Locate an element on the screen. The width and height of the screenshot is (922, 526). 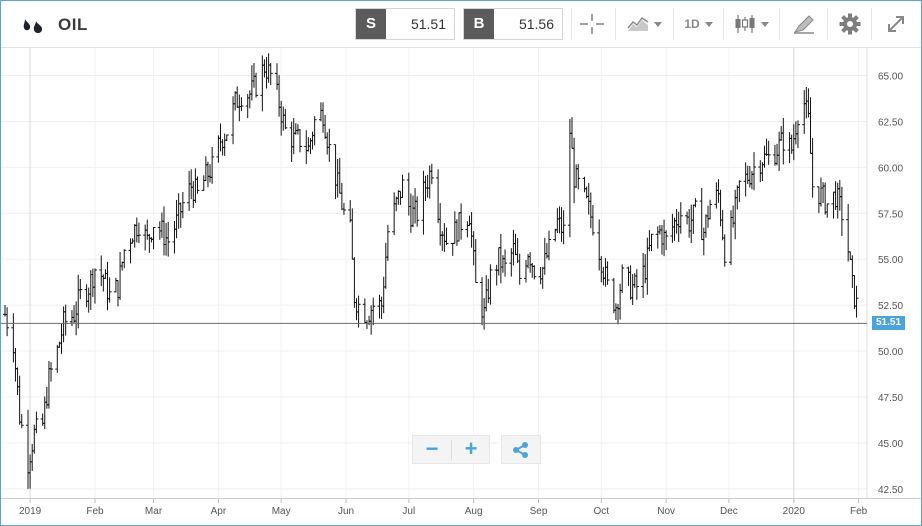
crosshair-button is located at coordinates (591, 24).